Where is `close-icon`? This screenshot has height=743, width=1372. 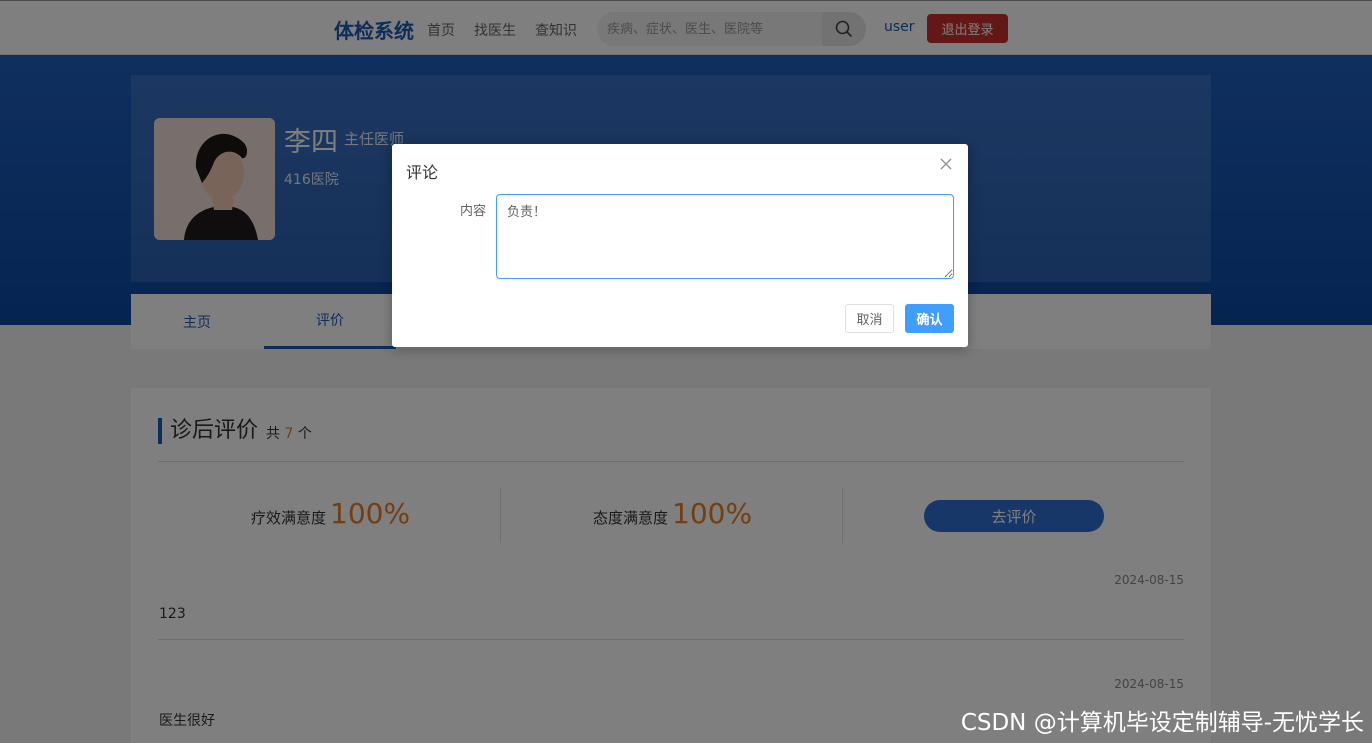
close-icon is located at coordinates (946, 164).